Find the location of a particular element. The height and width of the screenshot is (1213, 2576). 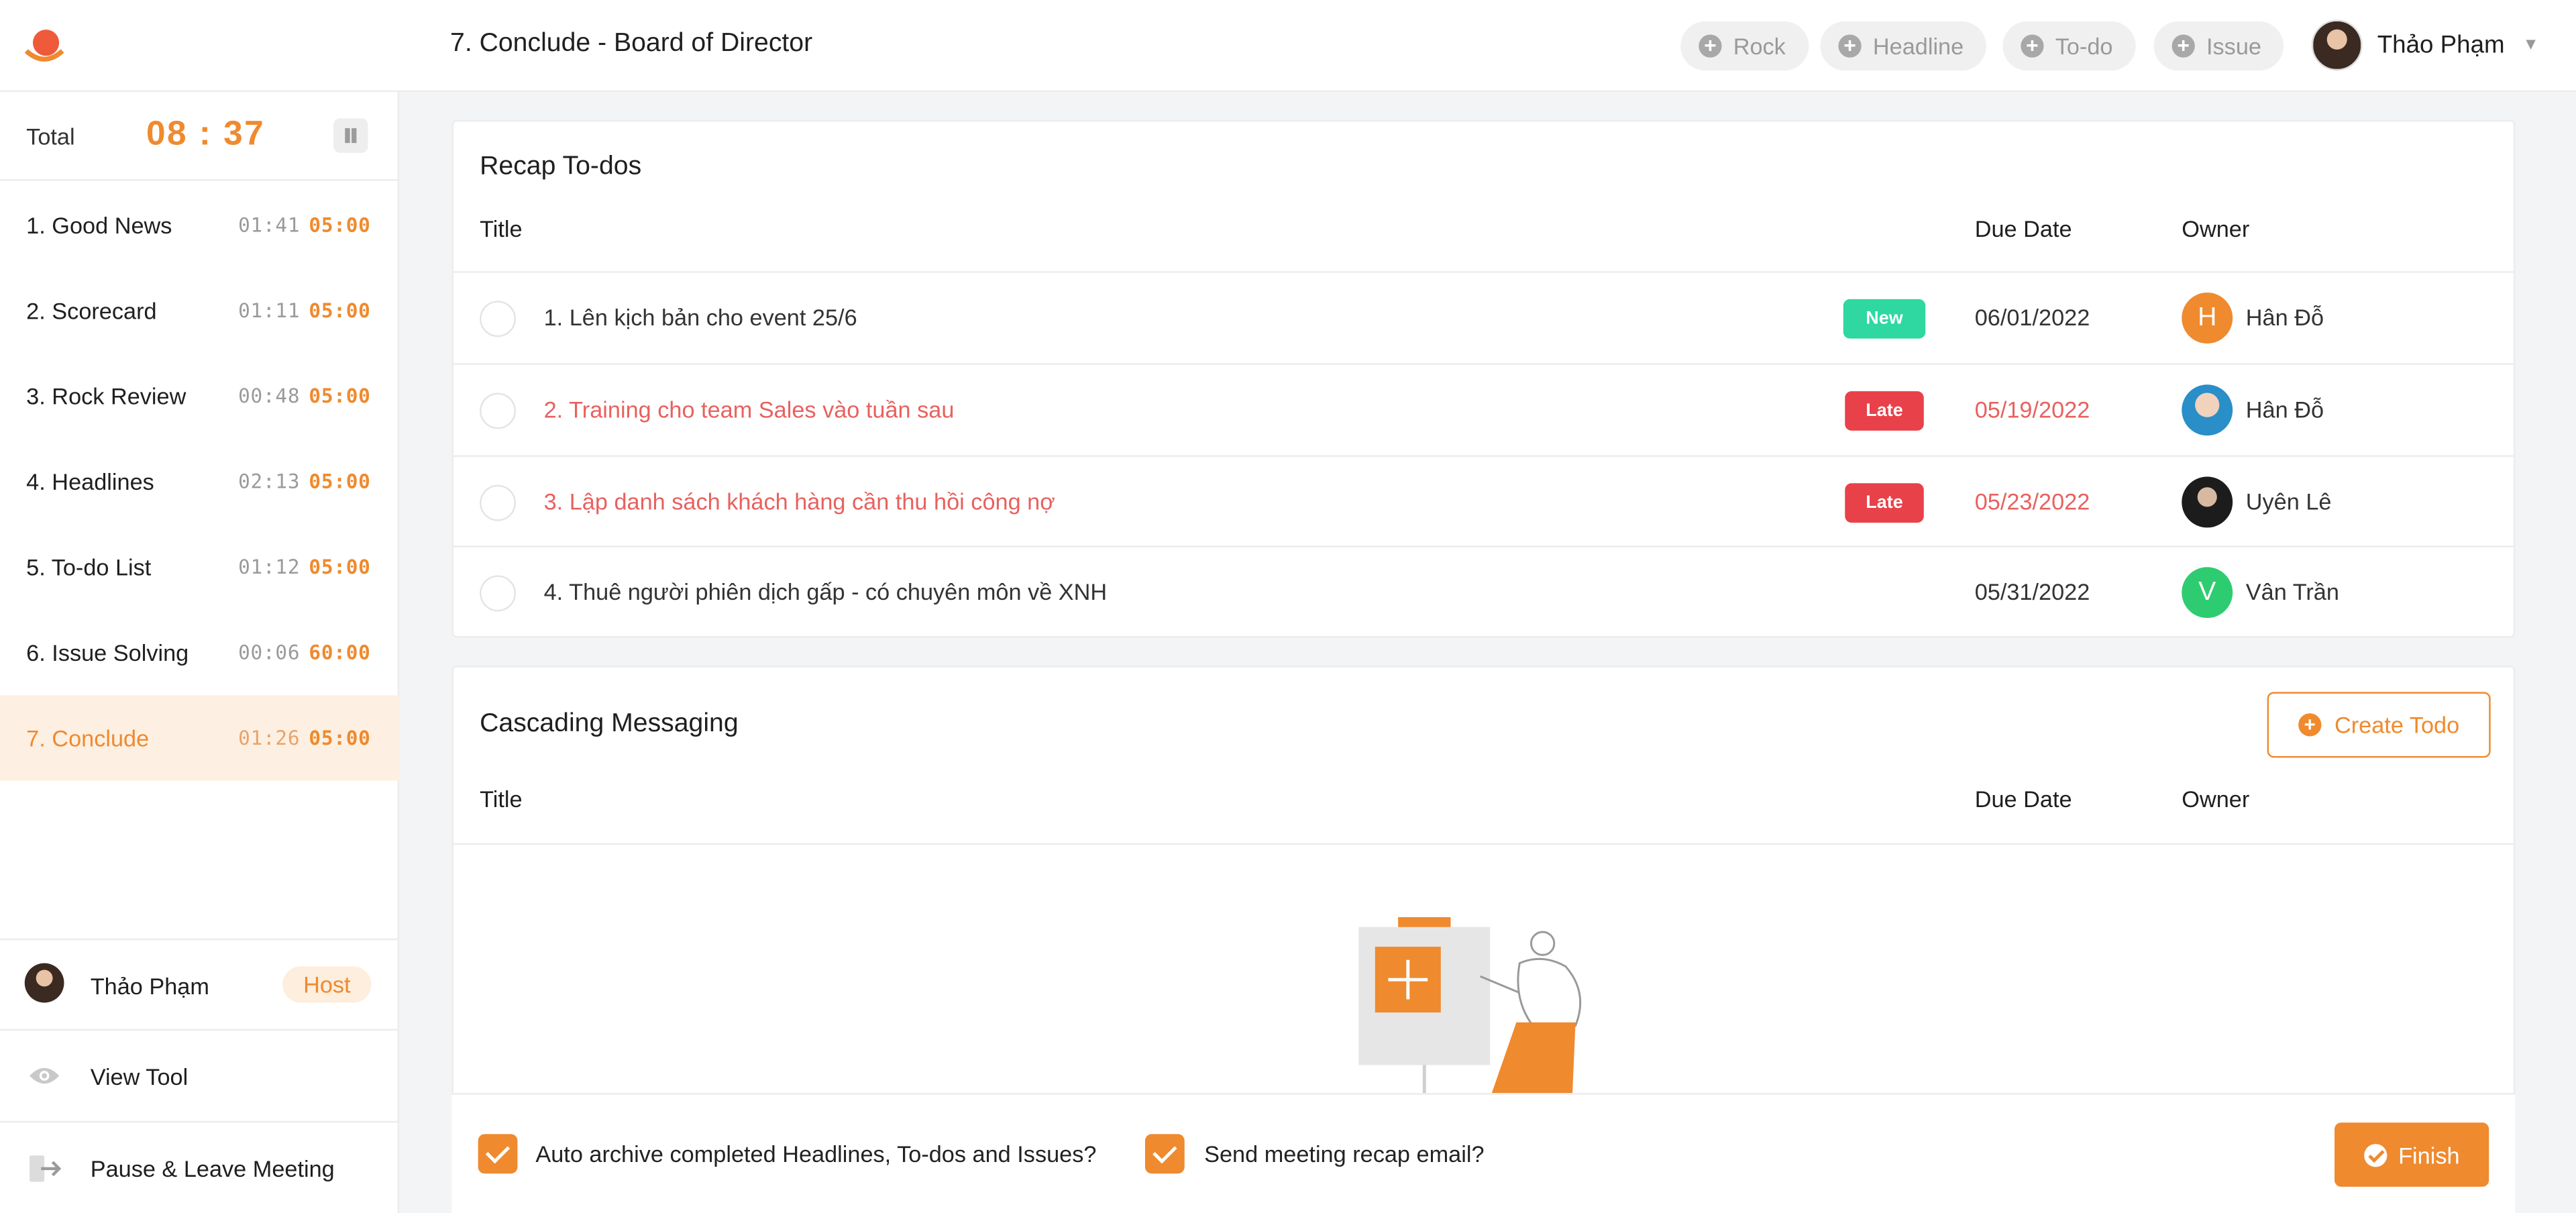

col-title: Title is located at coordinates (501, 799).